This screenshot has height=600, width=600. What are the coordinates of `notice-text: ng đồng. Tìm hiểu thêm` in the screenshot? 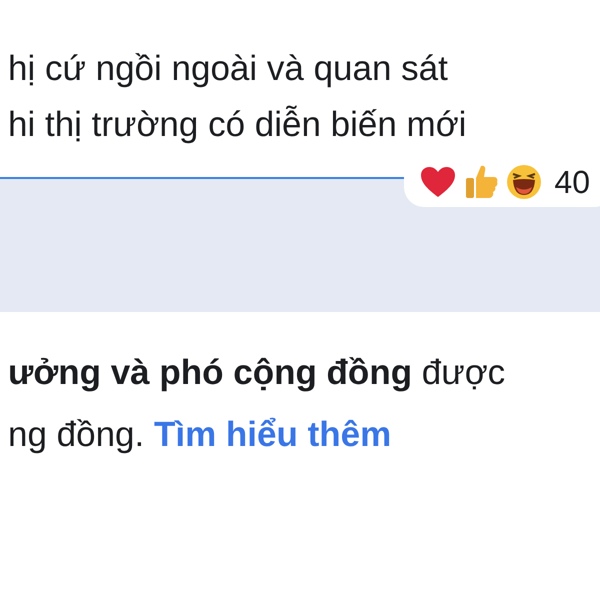 It's located at (200, 435).